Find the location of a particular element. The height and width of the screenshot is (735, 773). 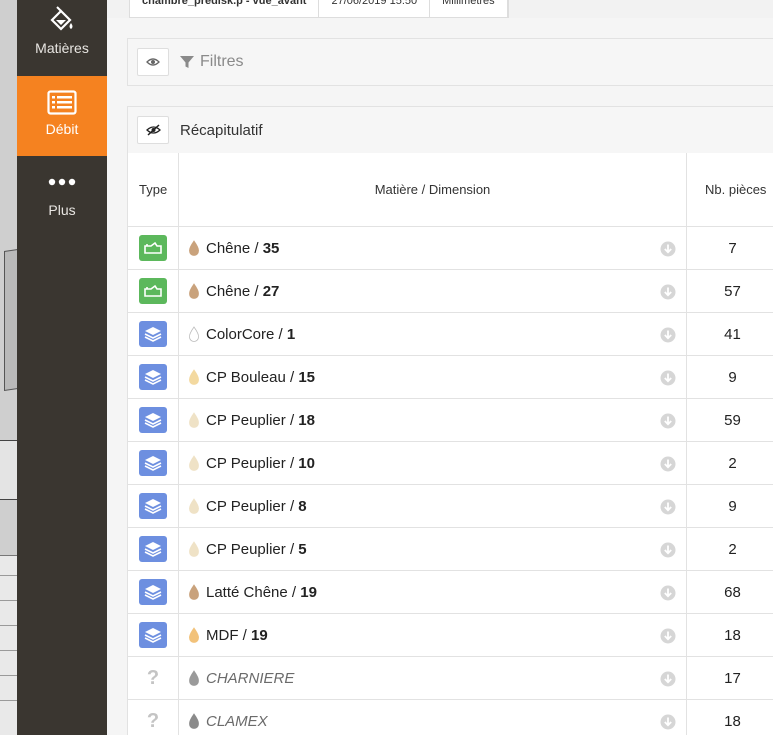

material-dimension: 5 is located at coordinates (302, 549).